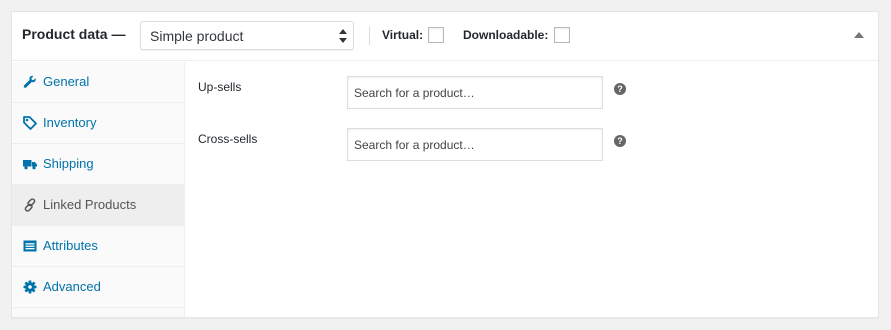 This screenshot has width=891, height=330. I want to click on tab-label-shipping: Shipping, so click(68, 163).